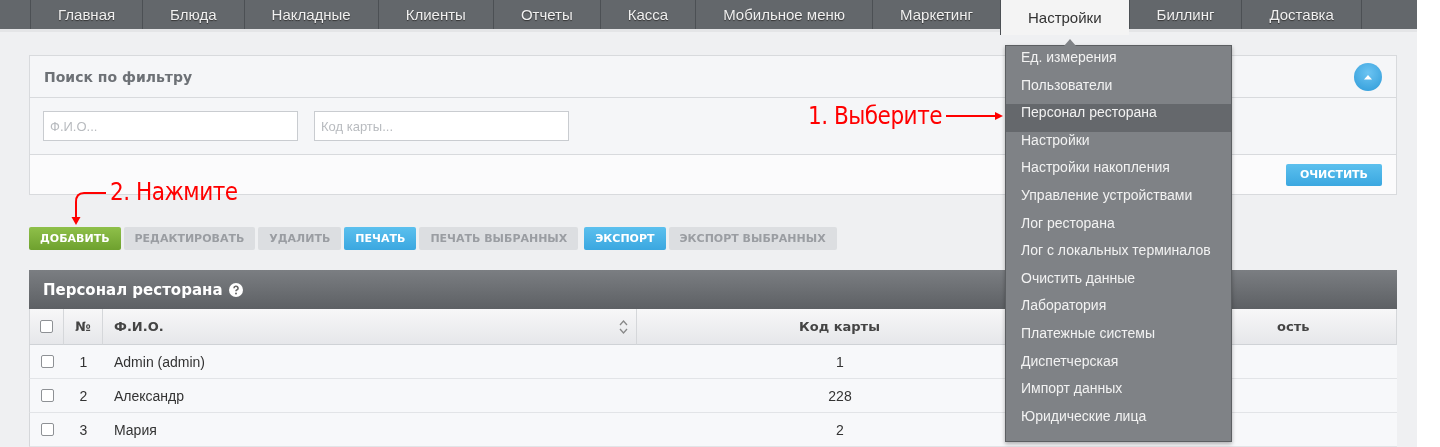 The image size is (1440, 447). Describe the element at coordinates (1293, 326) in the screenshot. I see `column-header: ость` at that location.